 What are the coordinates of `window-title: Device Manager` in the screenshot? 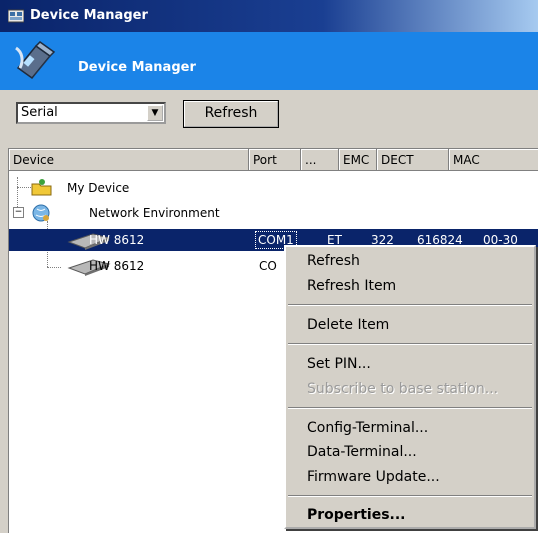 It's located at (89, 15).